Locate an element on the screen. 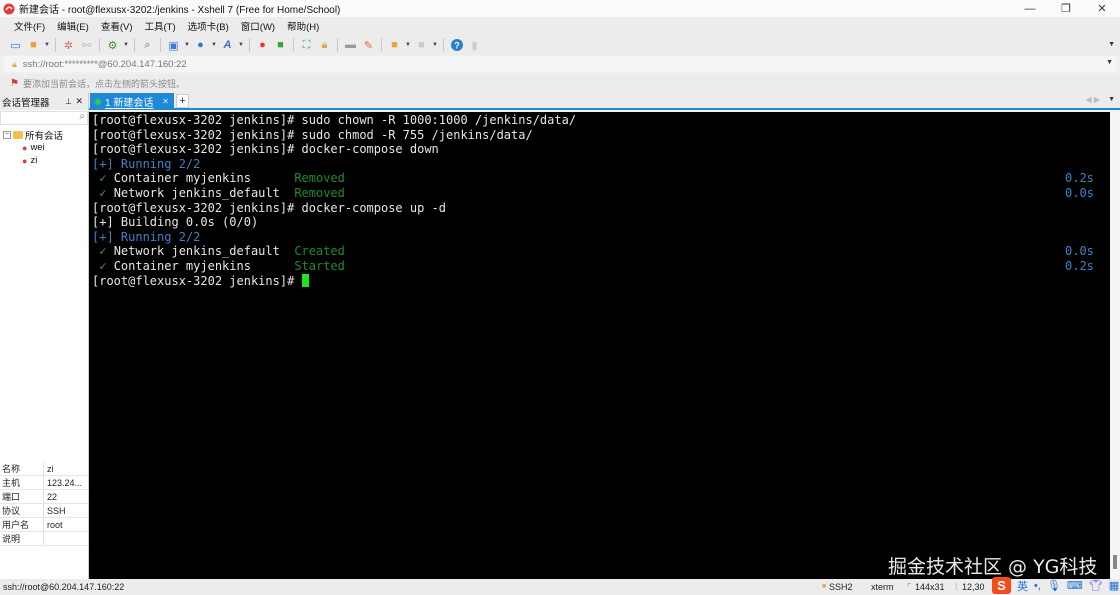 This screenshot has height=595, width=1120. menu-view: 查看(V) is located at coordinates (117, 26).